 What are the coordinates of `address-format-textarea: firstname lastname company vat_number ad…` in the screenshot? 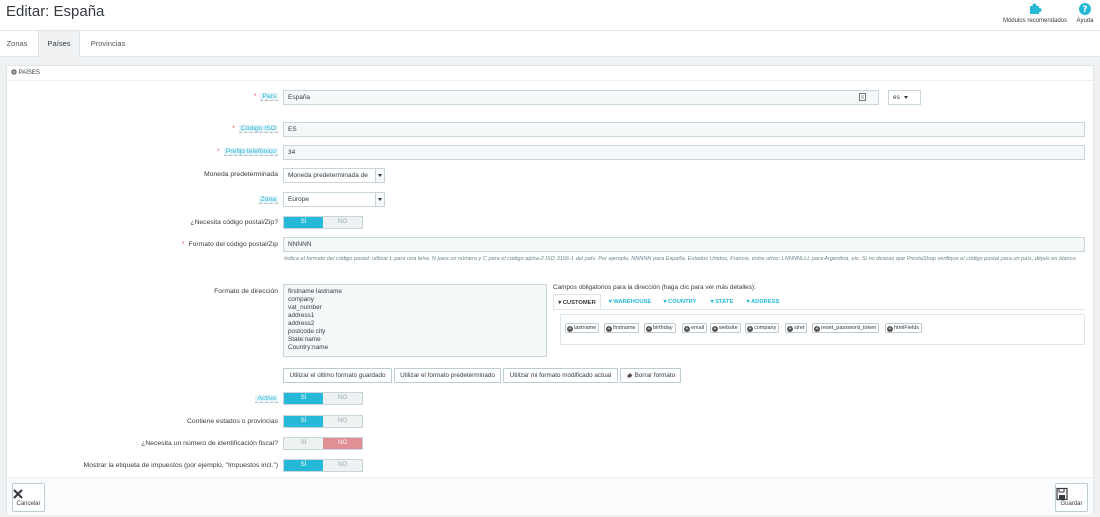 It's located at (415, 320).